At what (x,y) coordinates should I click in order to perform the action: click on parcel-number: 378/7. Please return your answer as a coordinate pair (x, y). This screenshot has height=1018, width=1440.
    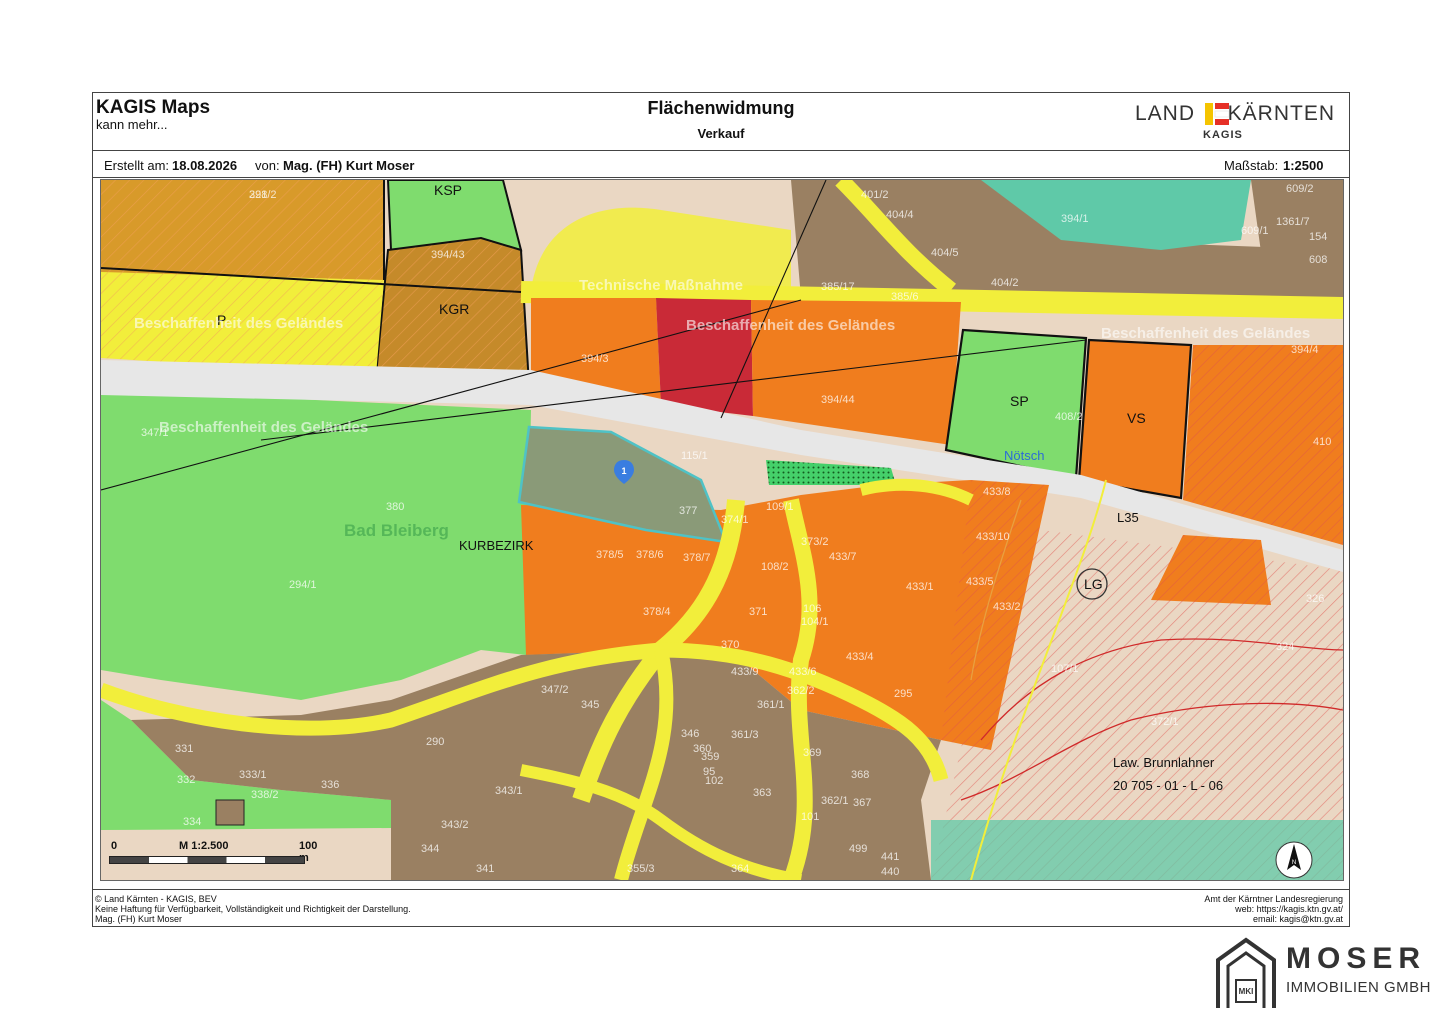
    Looking at the image, I should click on (697, 558).